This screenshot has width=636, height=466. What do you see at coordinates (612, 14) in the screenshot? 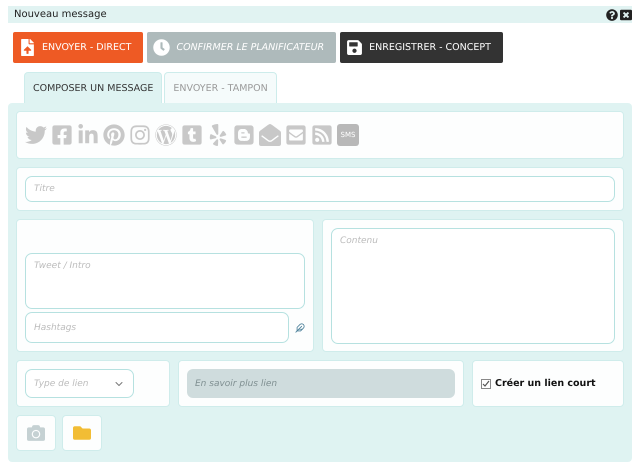
I see `help-icon` at bounding box center [612, 14].